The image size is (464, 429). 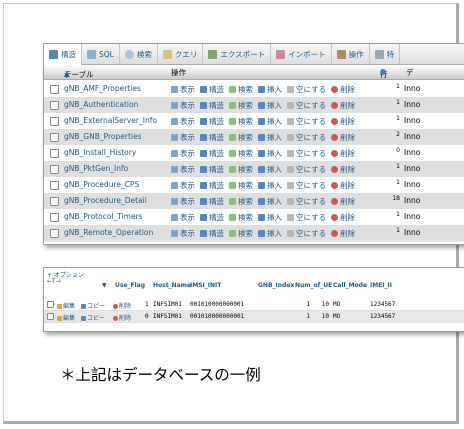 What do you see at coordinates (381, 285) in the screenshot?
I see `column-header-imei: IMEI_II` at bounding box center [381, 285].